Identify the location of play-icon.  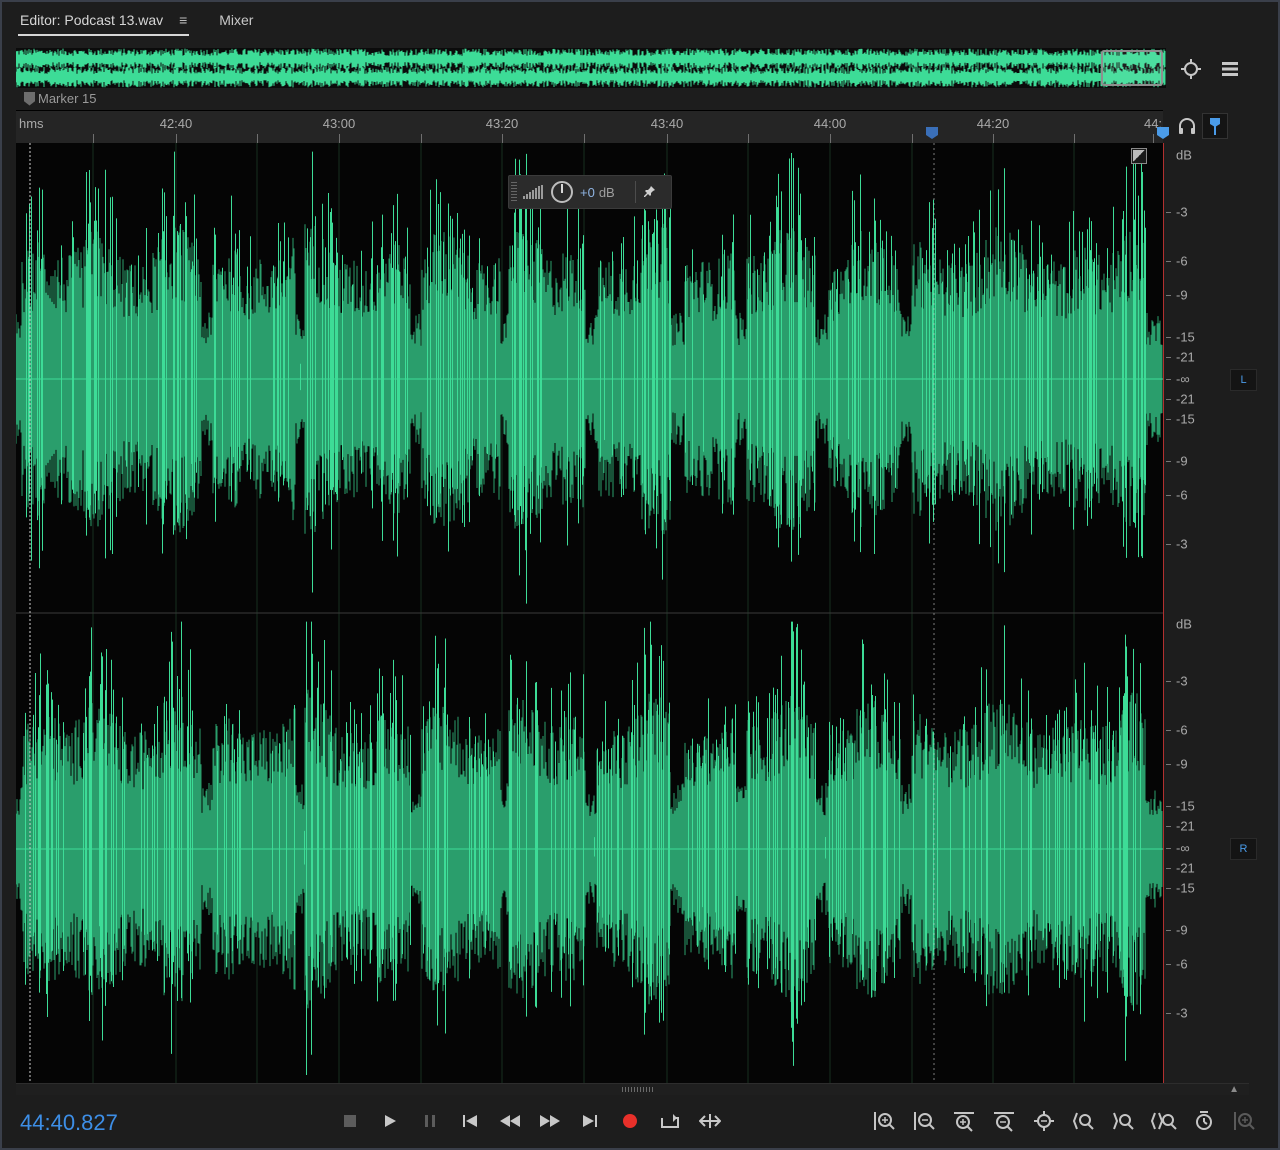
(390, 1121).